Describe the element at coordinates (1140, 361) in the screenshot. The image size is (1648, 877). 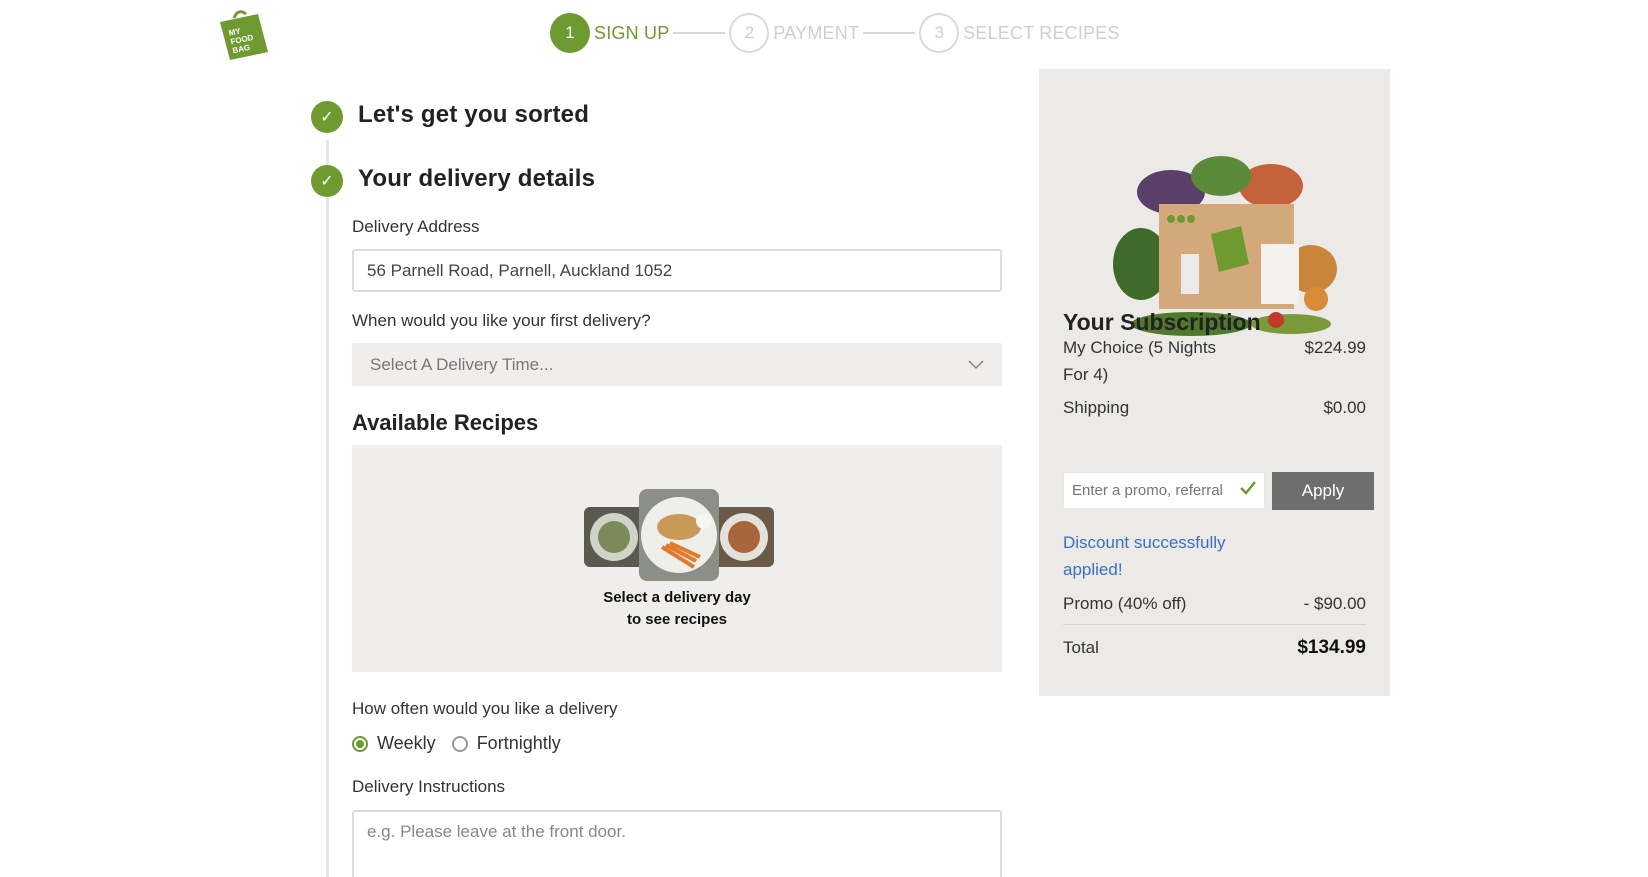
I see `plan-name: My Choice (5 Nights For 4)` at that location.